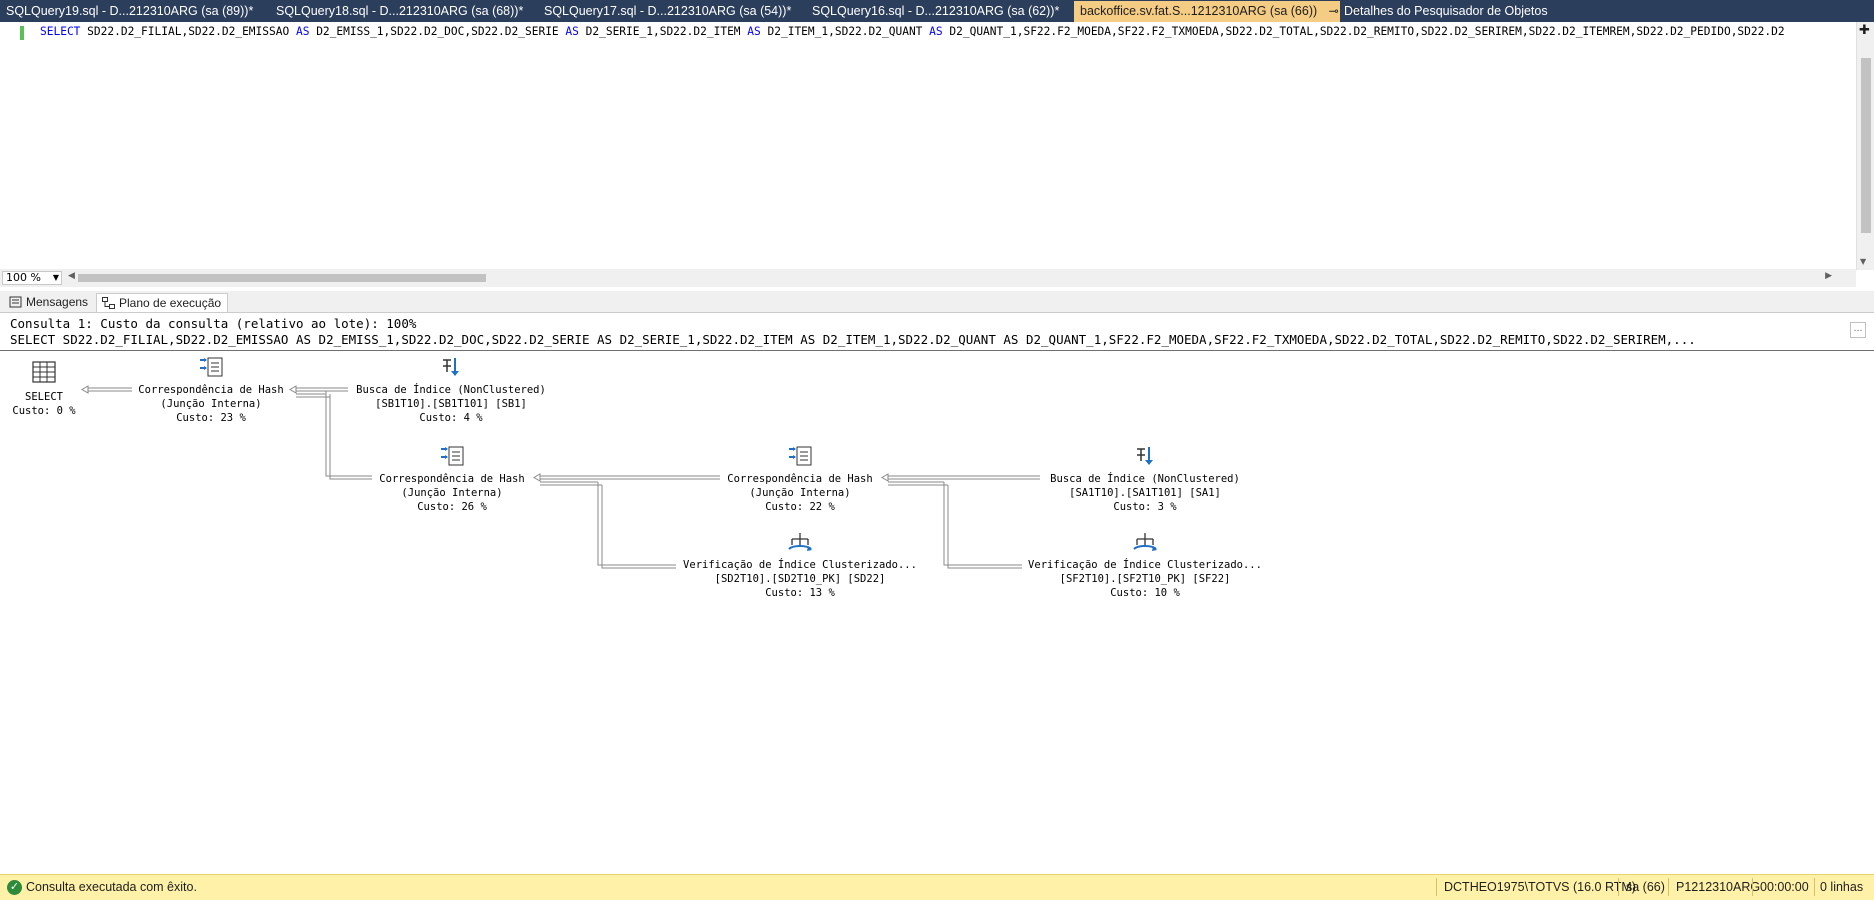  I want to click on connector-scan1-hash2, so click(608, 525).